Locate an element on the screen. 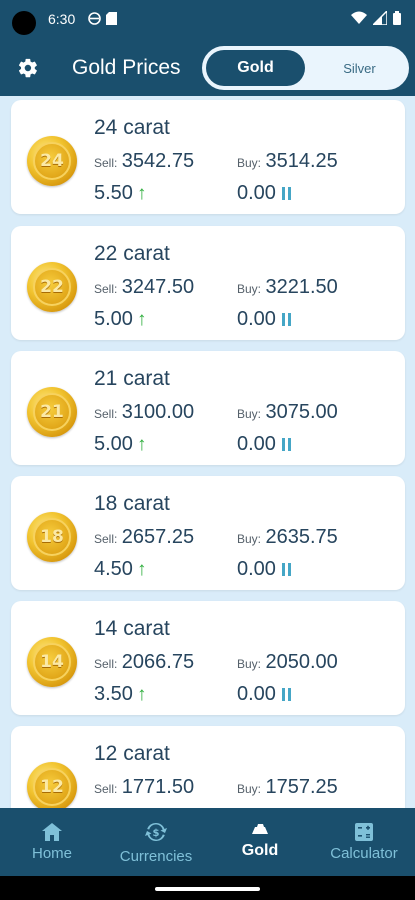 This screenshot has height=900, width=415. buy-price: Buy: 2050.00 is located at coordinates (287, 662).